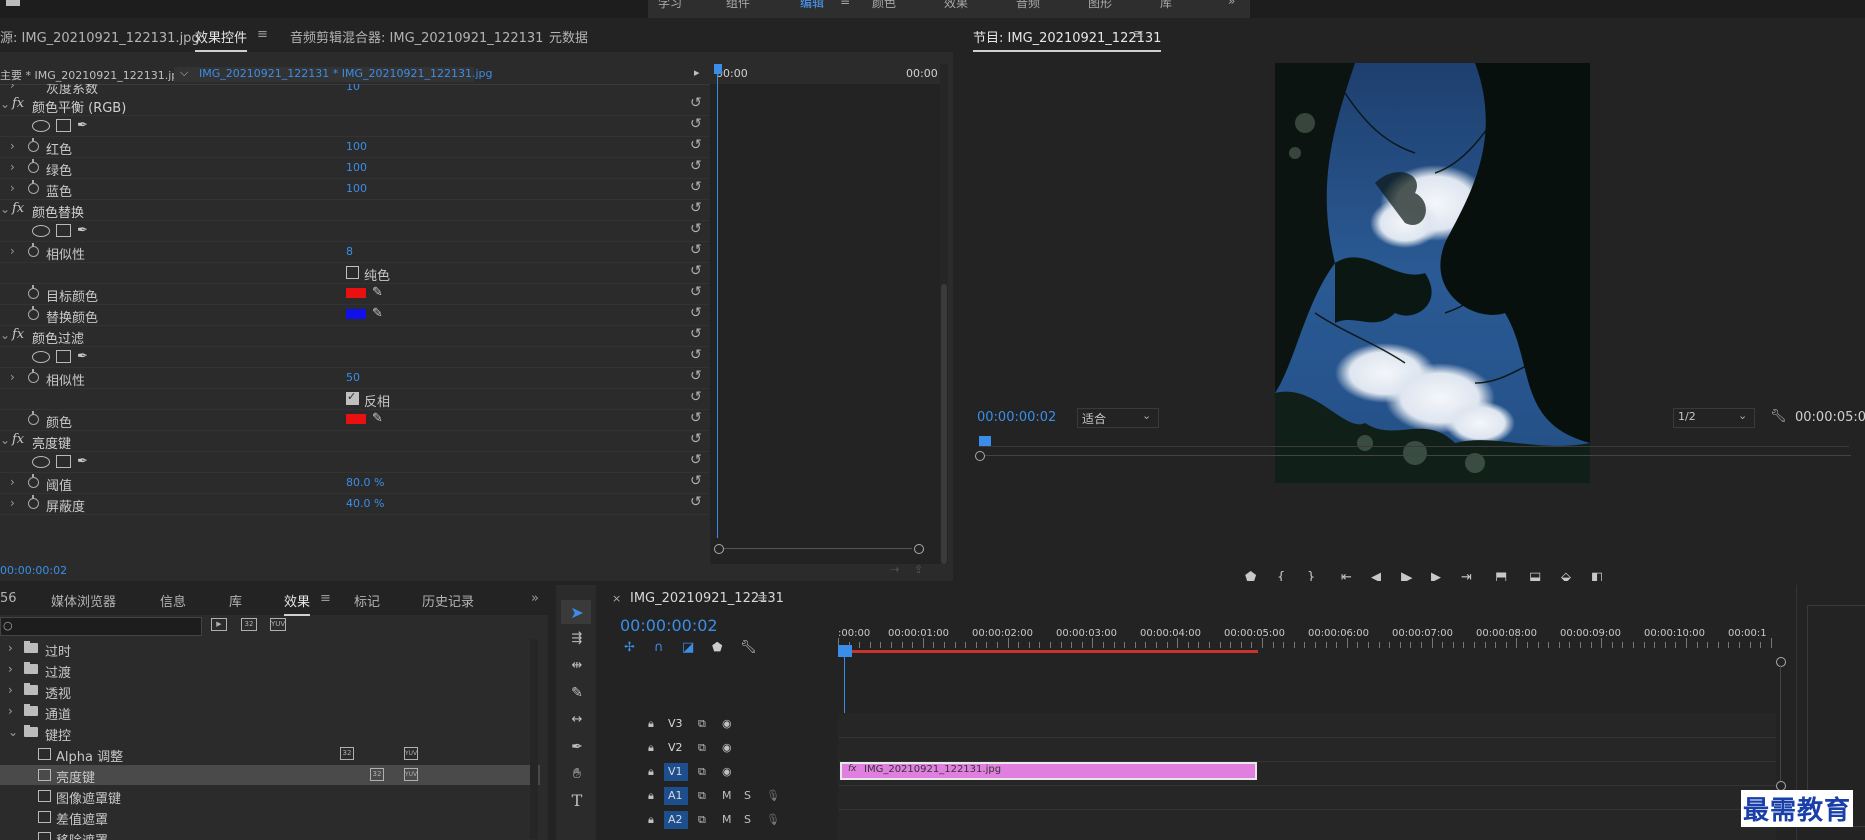  What do you see at coordinates (812, 5) in the screenshot?
I see `workspace-tab-editing: 编辑` at bounding box center [812, 5].